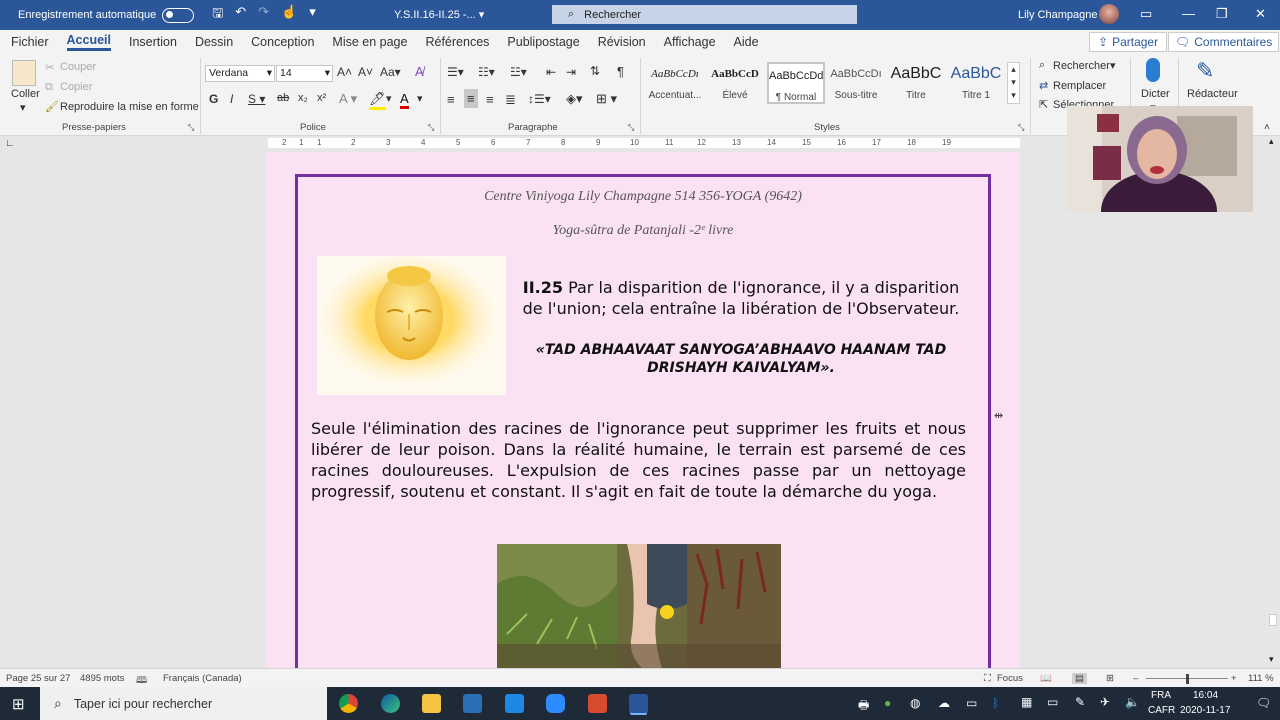 This screenshot has width=1280, height=720. I want to click on find-button: Rechercher, so click(1081, 66).